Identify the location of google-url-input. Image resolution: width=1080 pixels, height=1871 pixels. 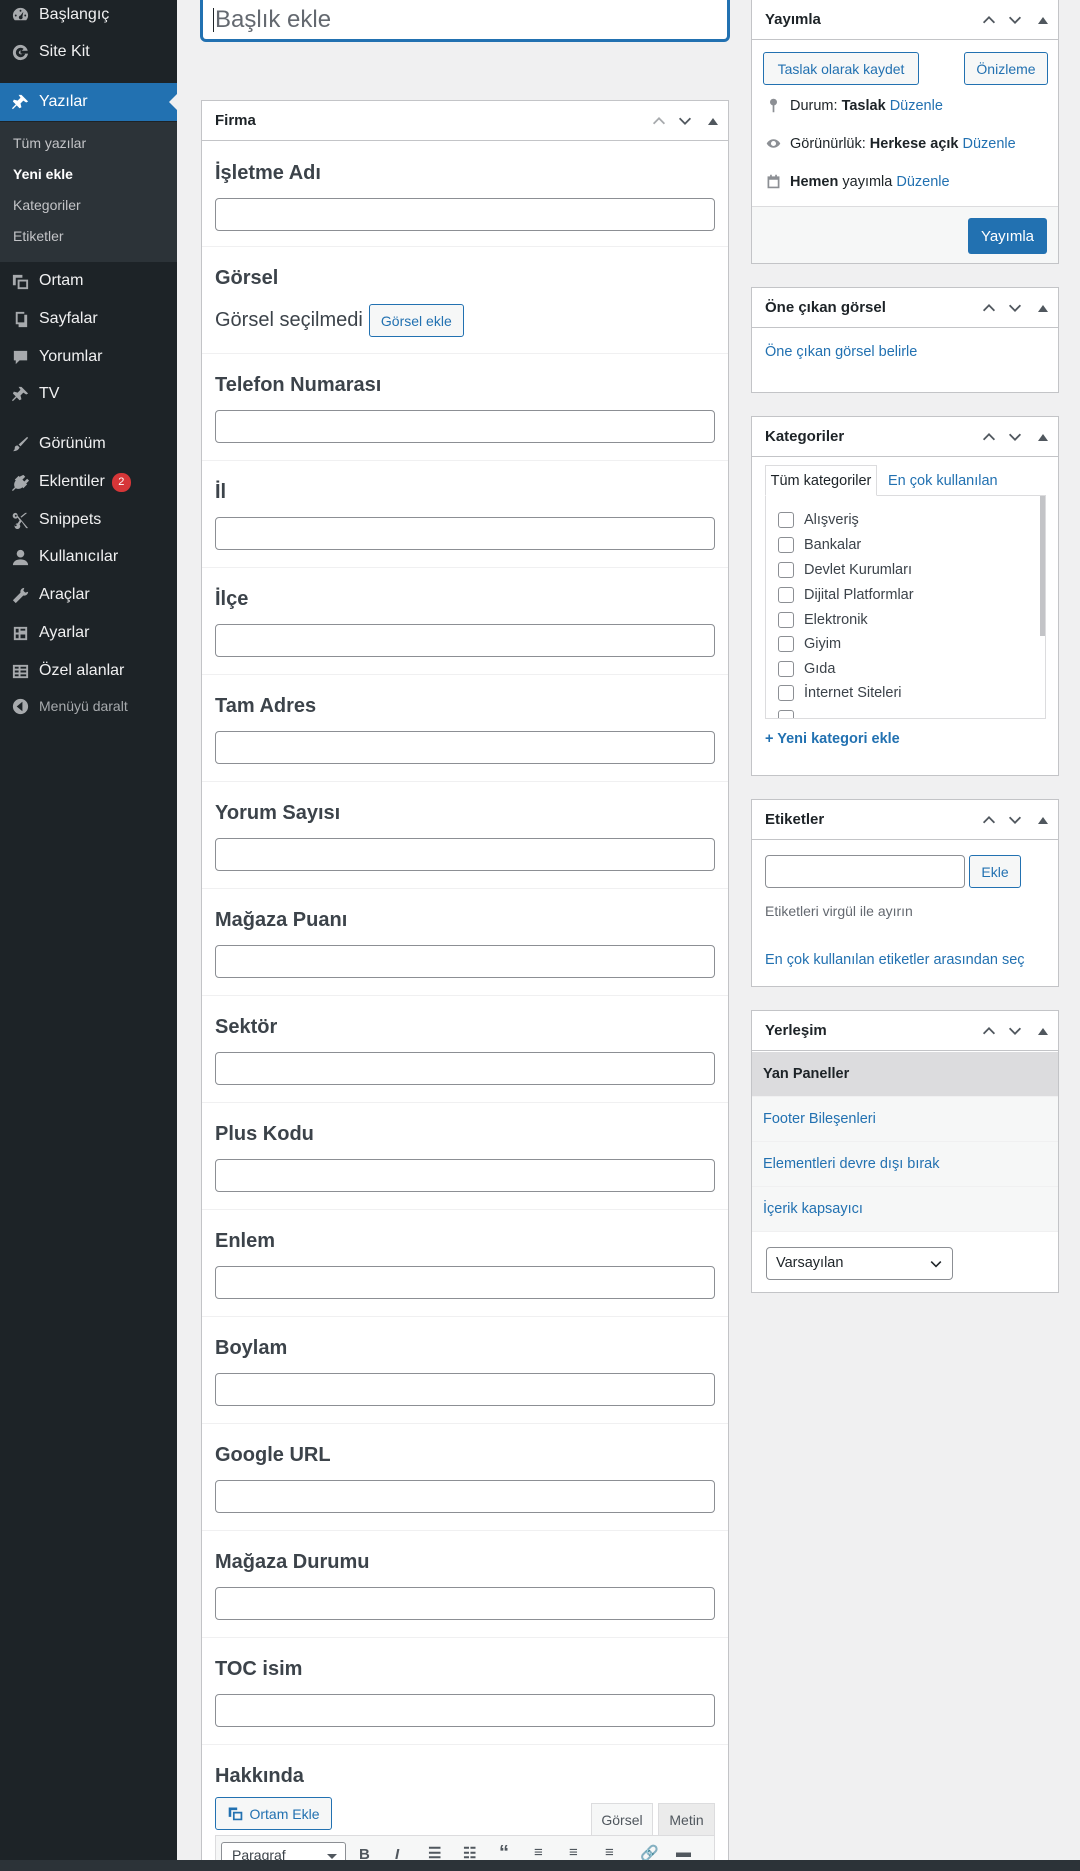
(465, 1496).